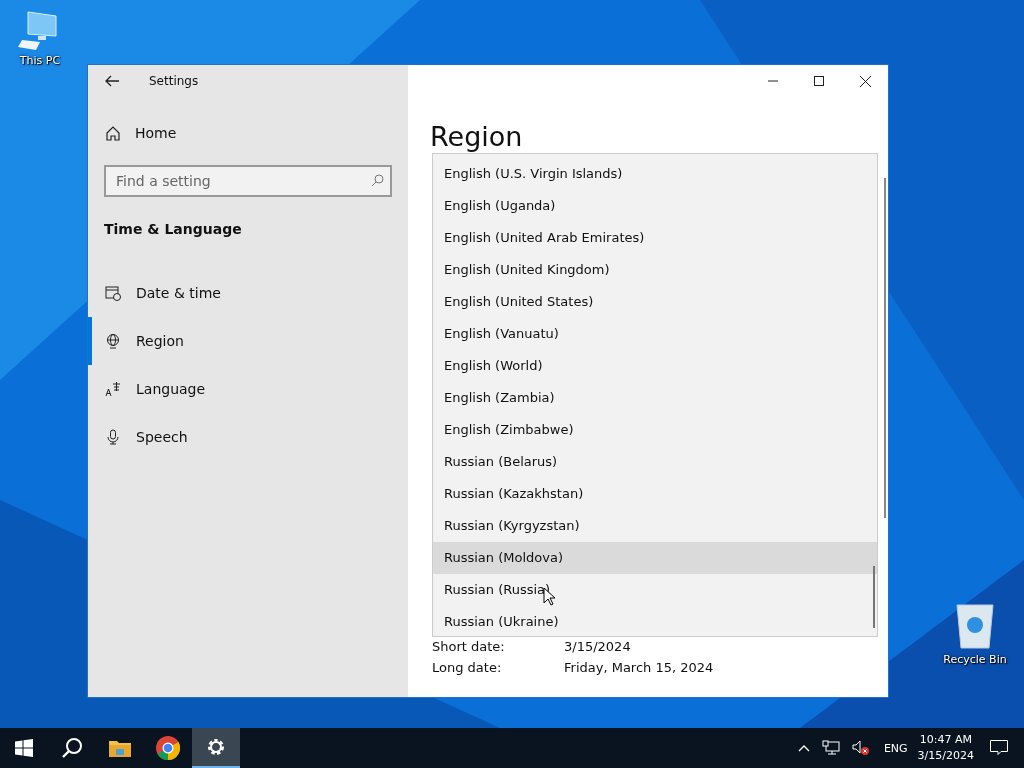  Describe the element at coordinates (655, 494) in the screenshot. I see `dropdown-option: Russian (Kazakhstan)` at that location.